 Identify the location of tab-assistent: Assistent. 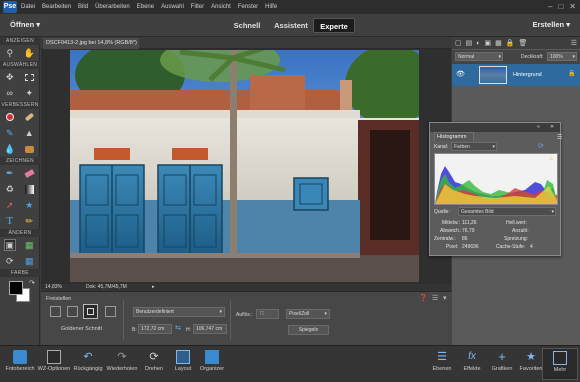
(291, 25).